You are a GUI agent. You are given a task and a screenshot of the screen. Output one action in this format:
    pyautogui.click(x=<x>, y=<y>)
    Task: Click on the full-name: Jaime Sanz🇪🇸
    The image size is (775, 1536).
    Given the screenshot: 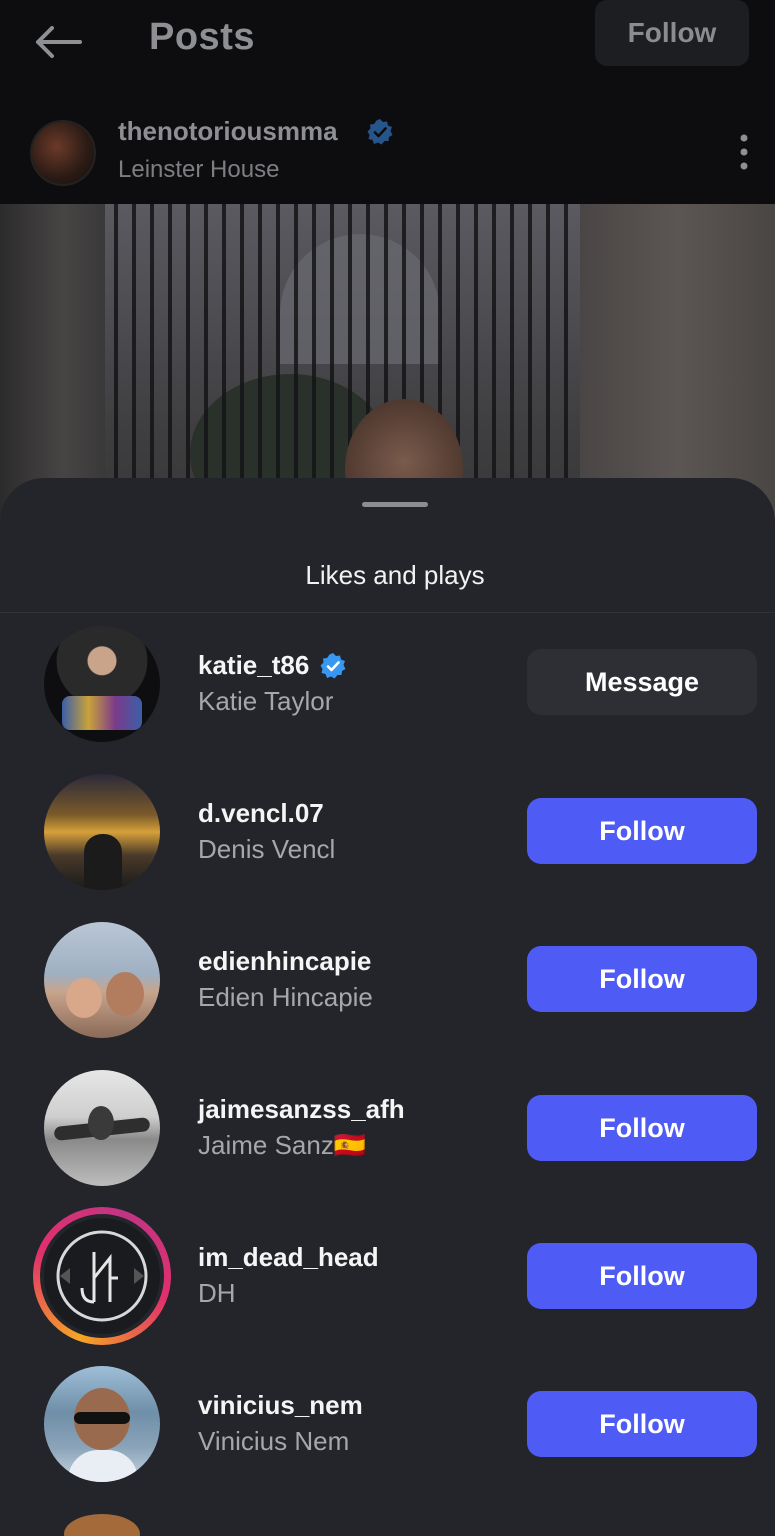 What is the action you would take?
    pyautogui.click(x=282, y=1145)
    